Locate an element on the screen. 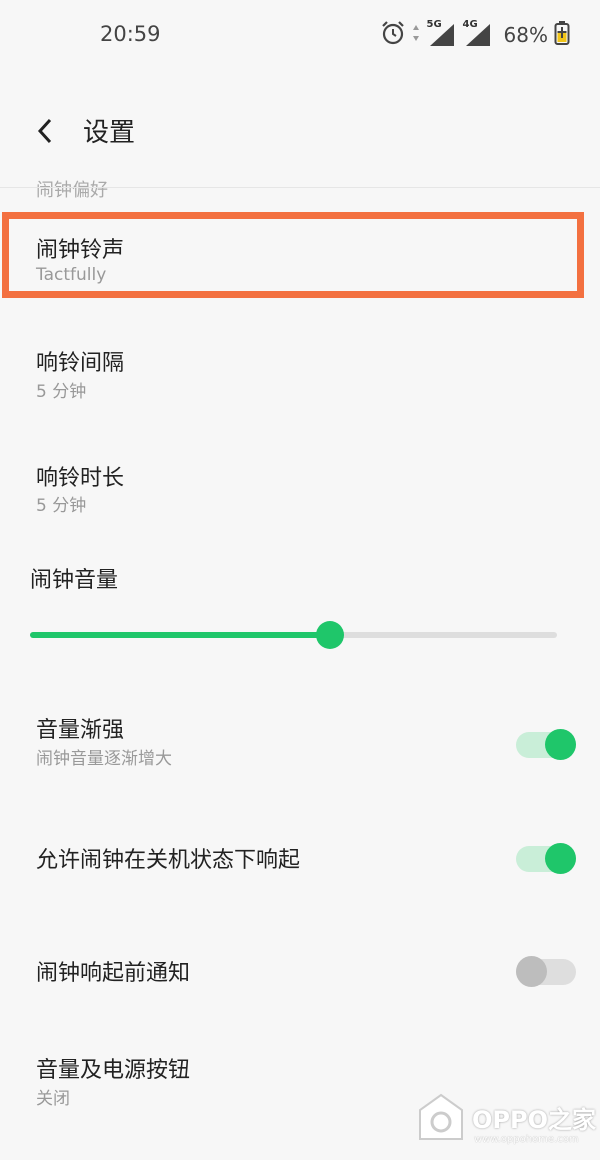 This screenshot has width=600, height=1160. volume-increase-toggle is located at coordinates (546, 744).